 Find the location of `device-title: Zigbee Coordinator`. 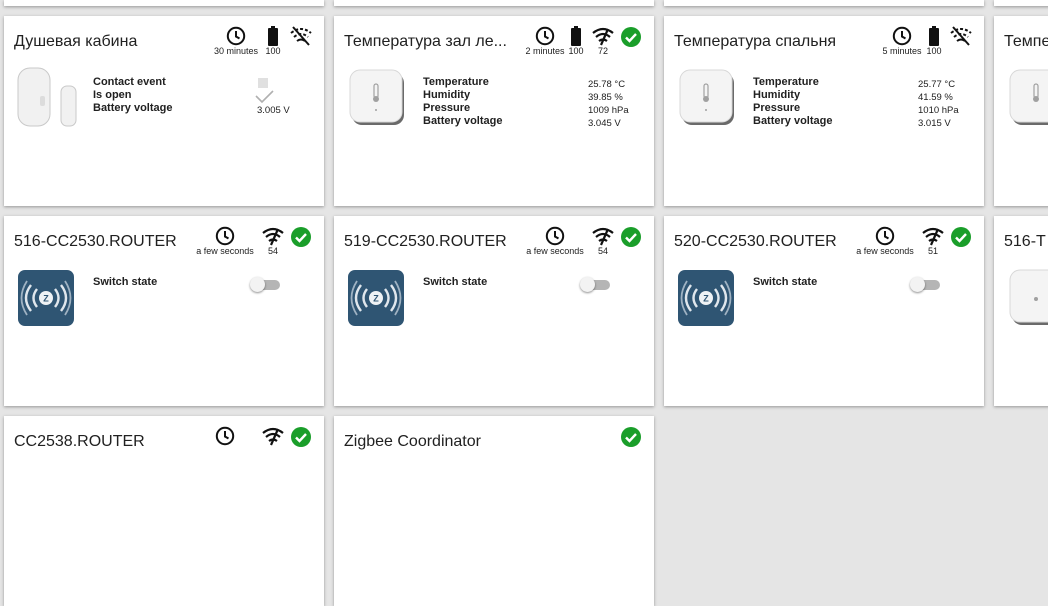

device-title: Zigbee Coordinator is located at coordinates (412, 441).